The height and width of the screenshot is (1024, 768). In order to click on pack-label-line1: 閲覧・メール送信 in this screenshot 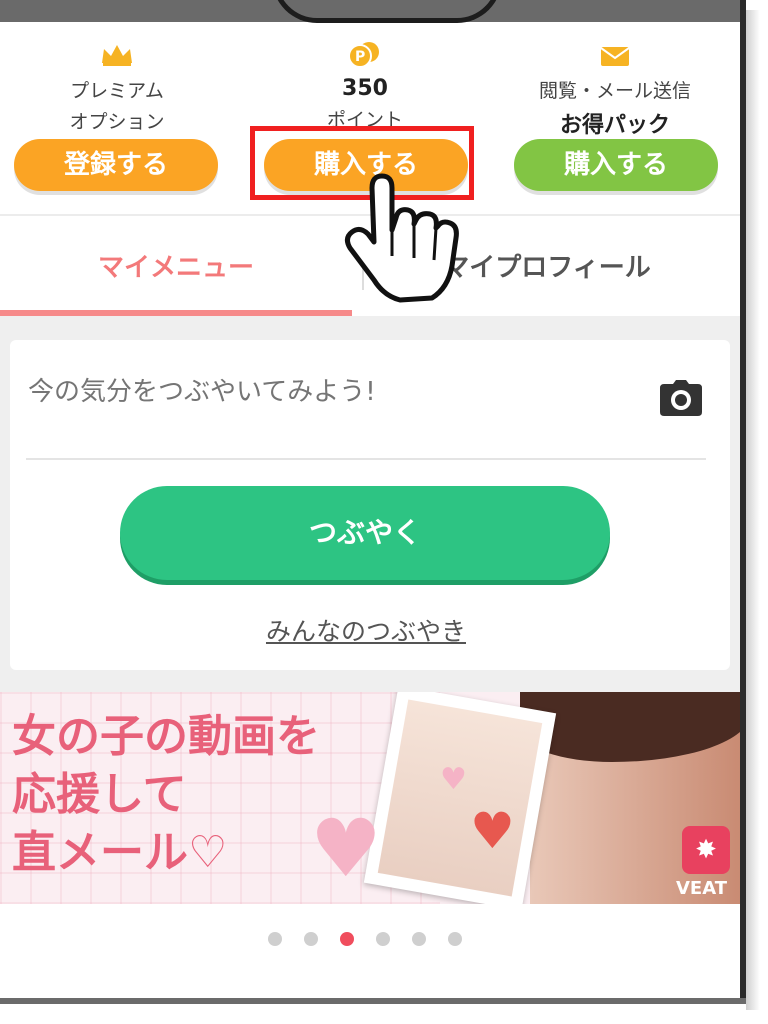, I will do `click(614, 91)`.